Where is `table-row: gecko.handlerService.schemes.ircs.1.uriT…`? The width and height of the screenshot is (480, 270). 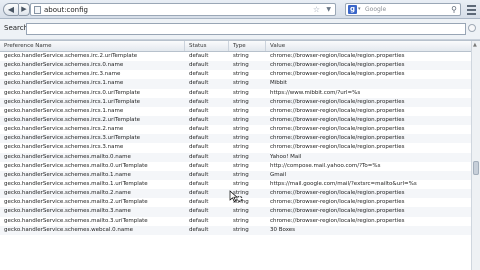 table-row: gecko.handlerService.schemes.ircs.1.uriT… is located at coordinates (235, 102).